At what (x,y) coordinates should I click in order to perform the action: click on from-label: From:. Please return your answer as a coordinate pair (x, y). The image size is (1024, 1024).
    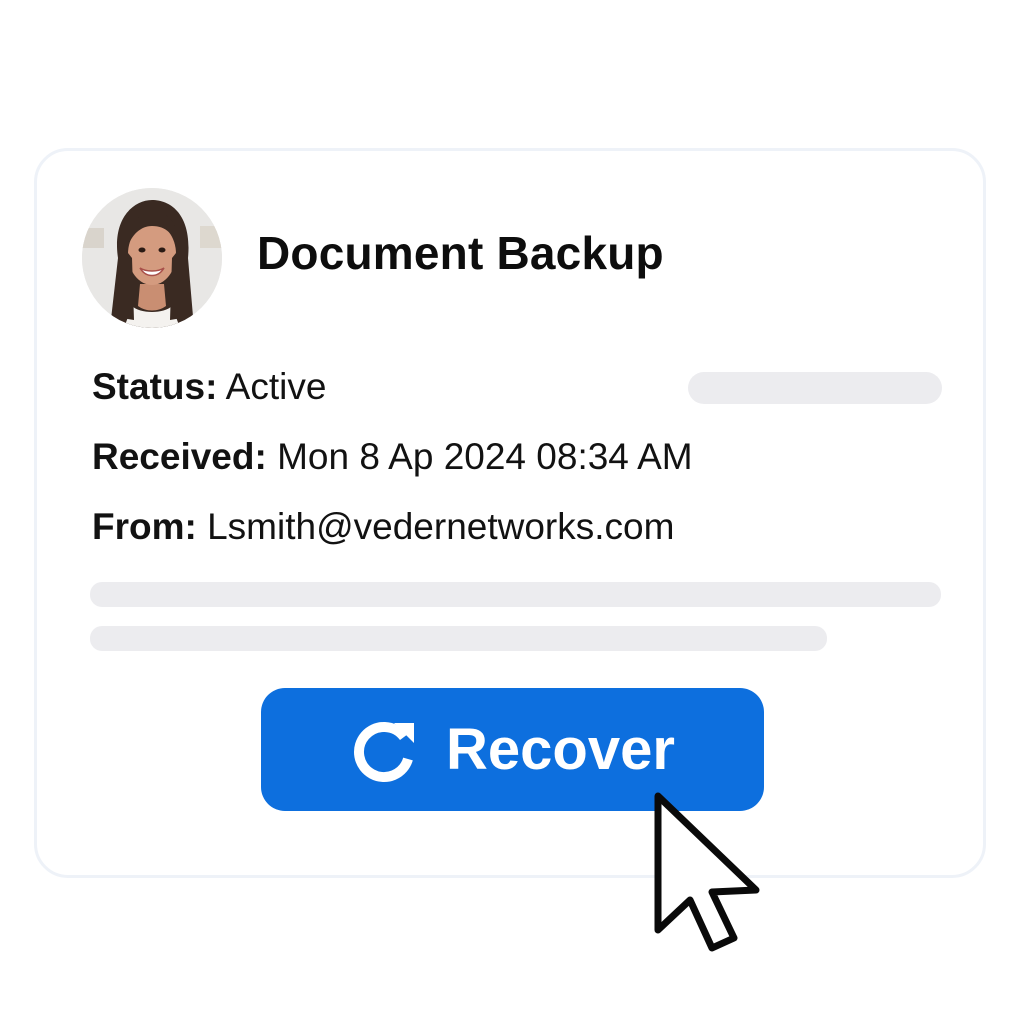
    Looking at the image, I should click on (144, 526).